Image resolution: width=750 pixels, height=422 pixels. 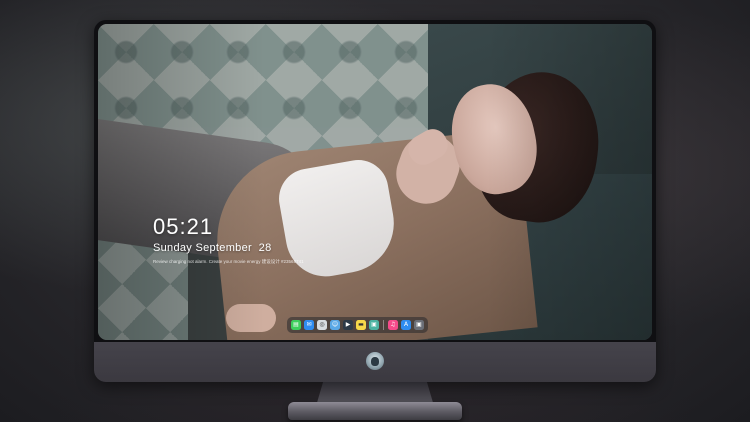 I want to click on mail-icon: ✉, so click(x=309, y=325).